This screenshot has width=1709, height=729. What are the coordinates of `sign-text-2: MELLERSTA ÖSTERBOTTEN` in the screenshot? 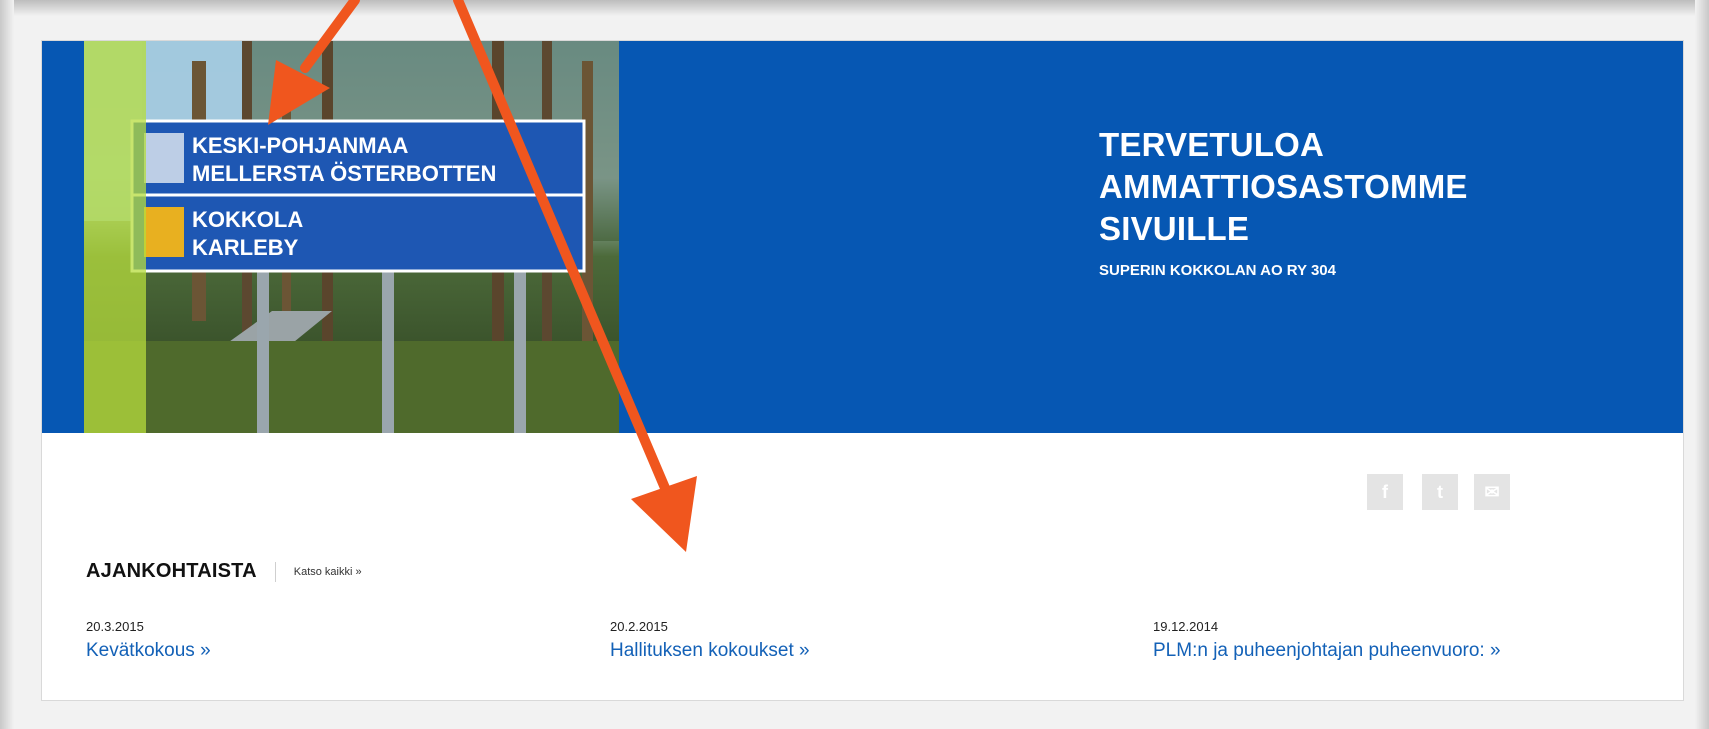 It's located at (344, 173).